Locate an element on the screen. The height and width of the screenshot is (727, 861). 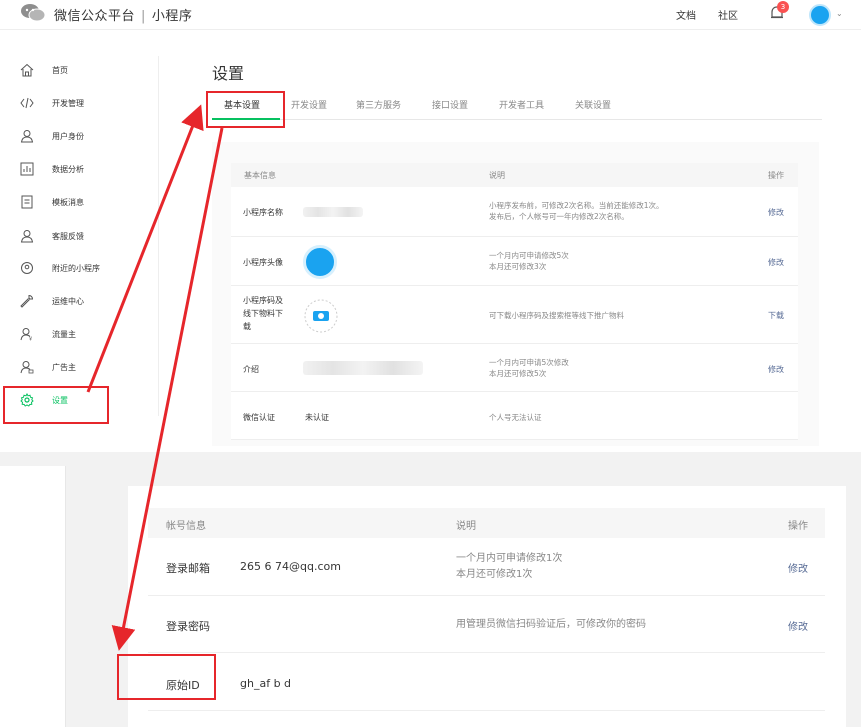
edit-email-link: 修改 is located at coordinates (798, 567).